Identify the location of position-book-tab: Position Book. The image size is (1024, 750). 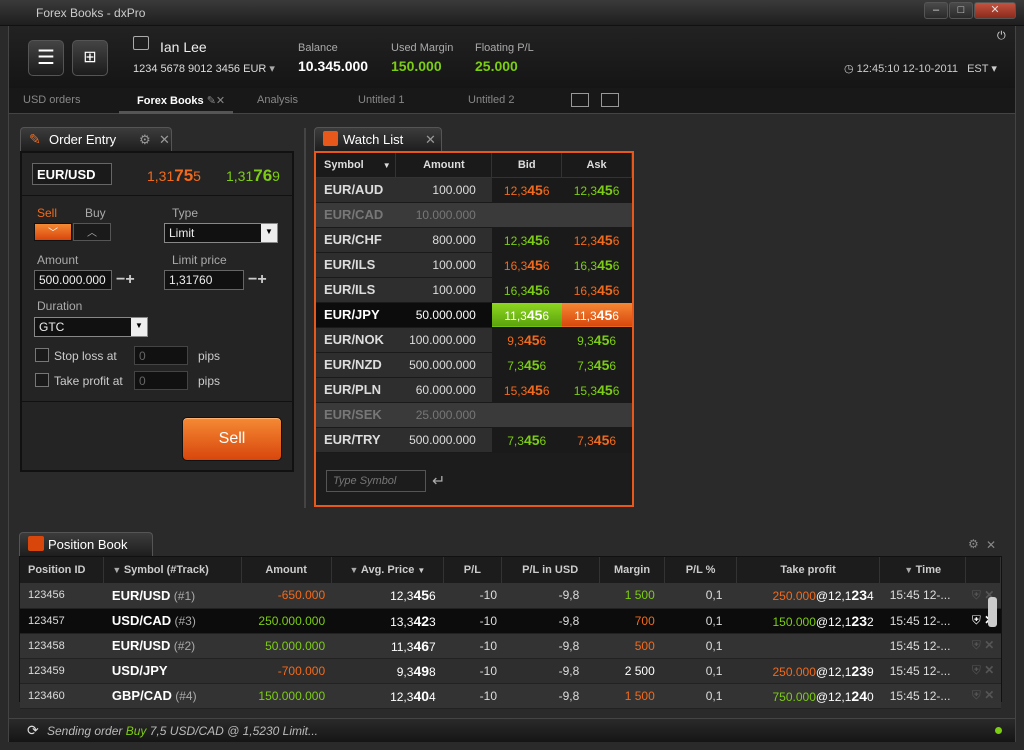
(86, 544).